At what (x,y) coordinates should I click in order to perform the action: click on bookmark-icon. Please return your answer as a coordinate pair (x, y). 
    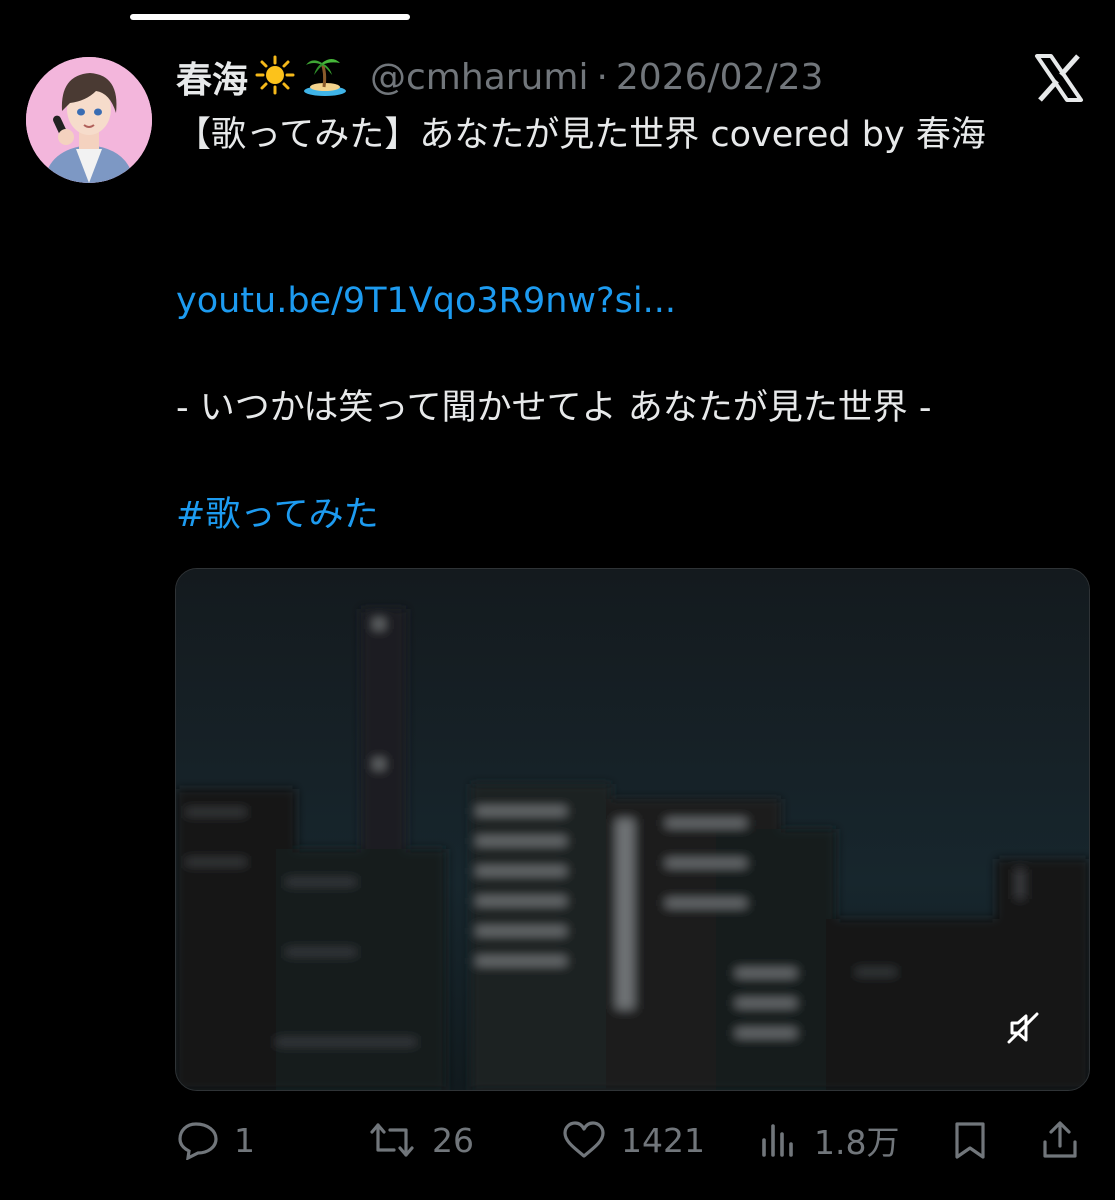
    Looking at the image, I should click on (970, 1140).